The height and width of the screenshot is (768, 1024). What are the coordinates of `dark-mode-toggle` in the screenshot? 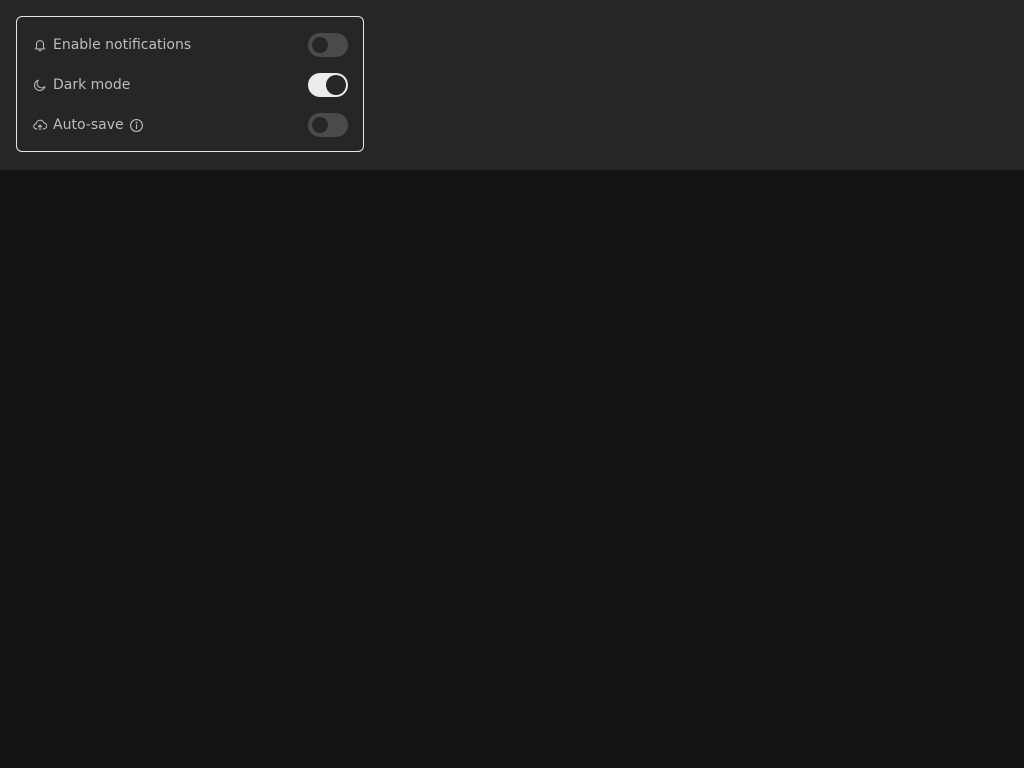 It's located at (328, 85).